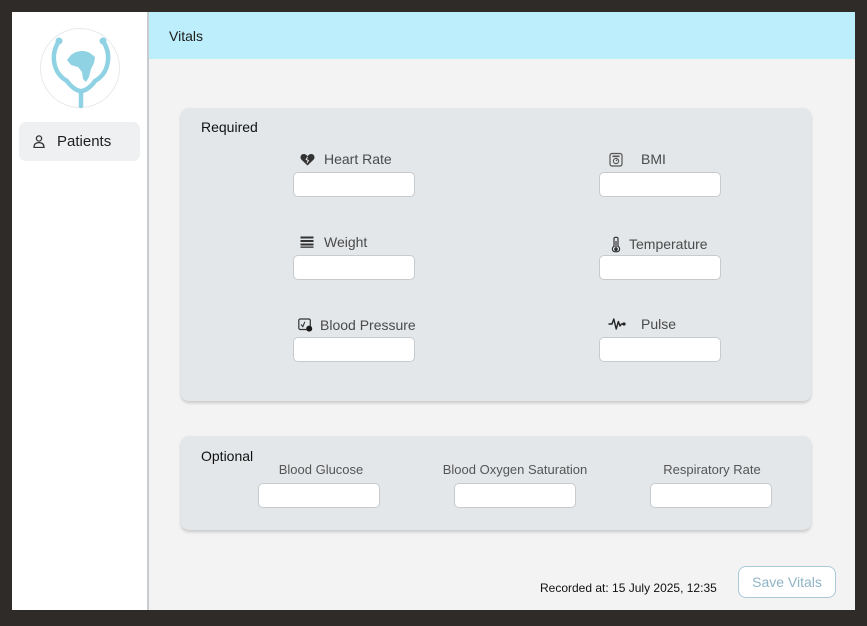 The height and width of the screenshot is (626, 867). Describe the element at coordinates (660, 184) in the screenshot. I see `bmi-input` at that location.